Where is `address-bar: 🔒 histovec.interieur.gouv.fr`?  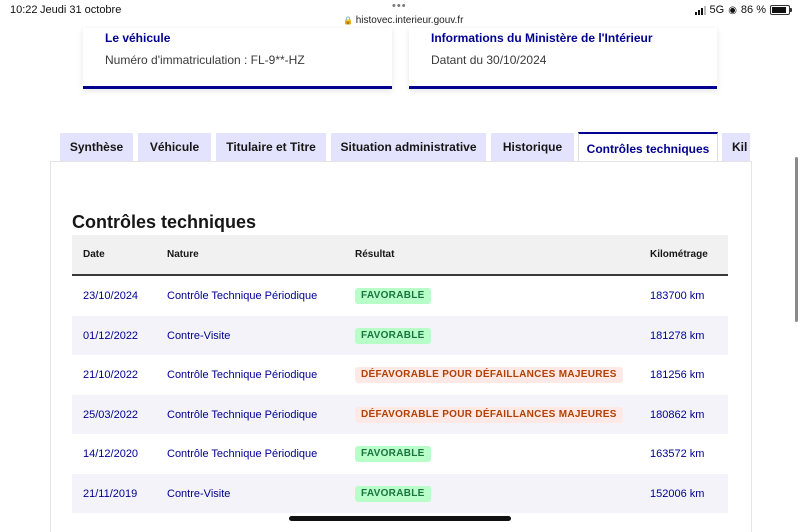 address-bar: 🔒 histovec.interieur.gouv.fr is located at coordinates (403, 20).